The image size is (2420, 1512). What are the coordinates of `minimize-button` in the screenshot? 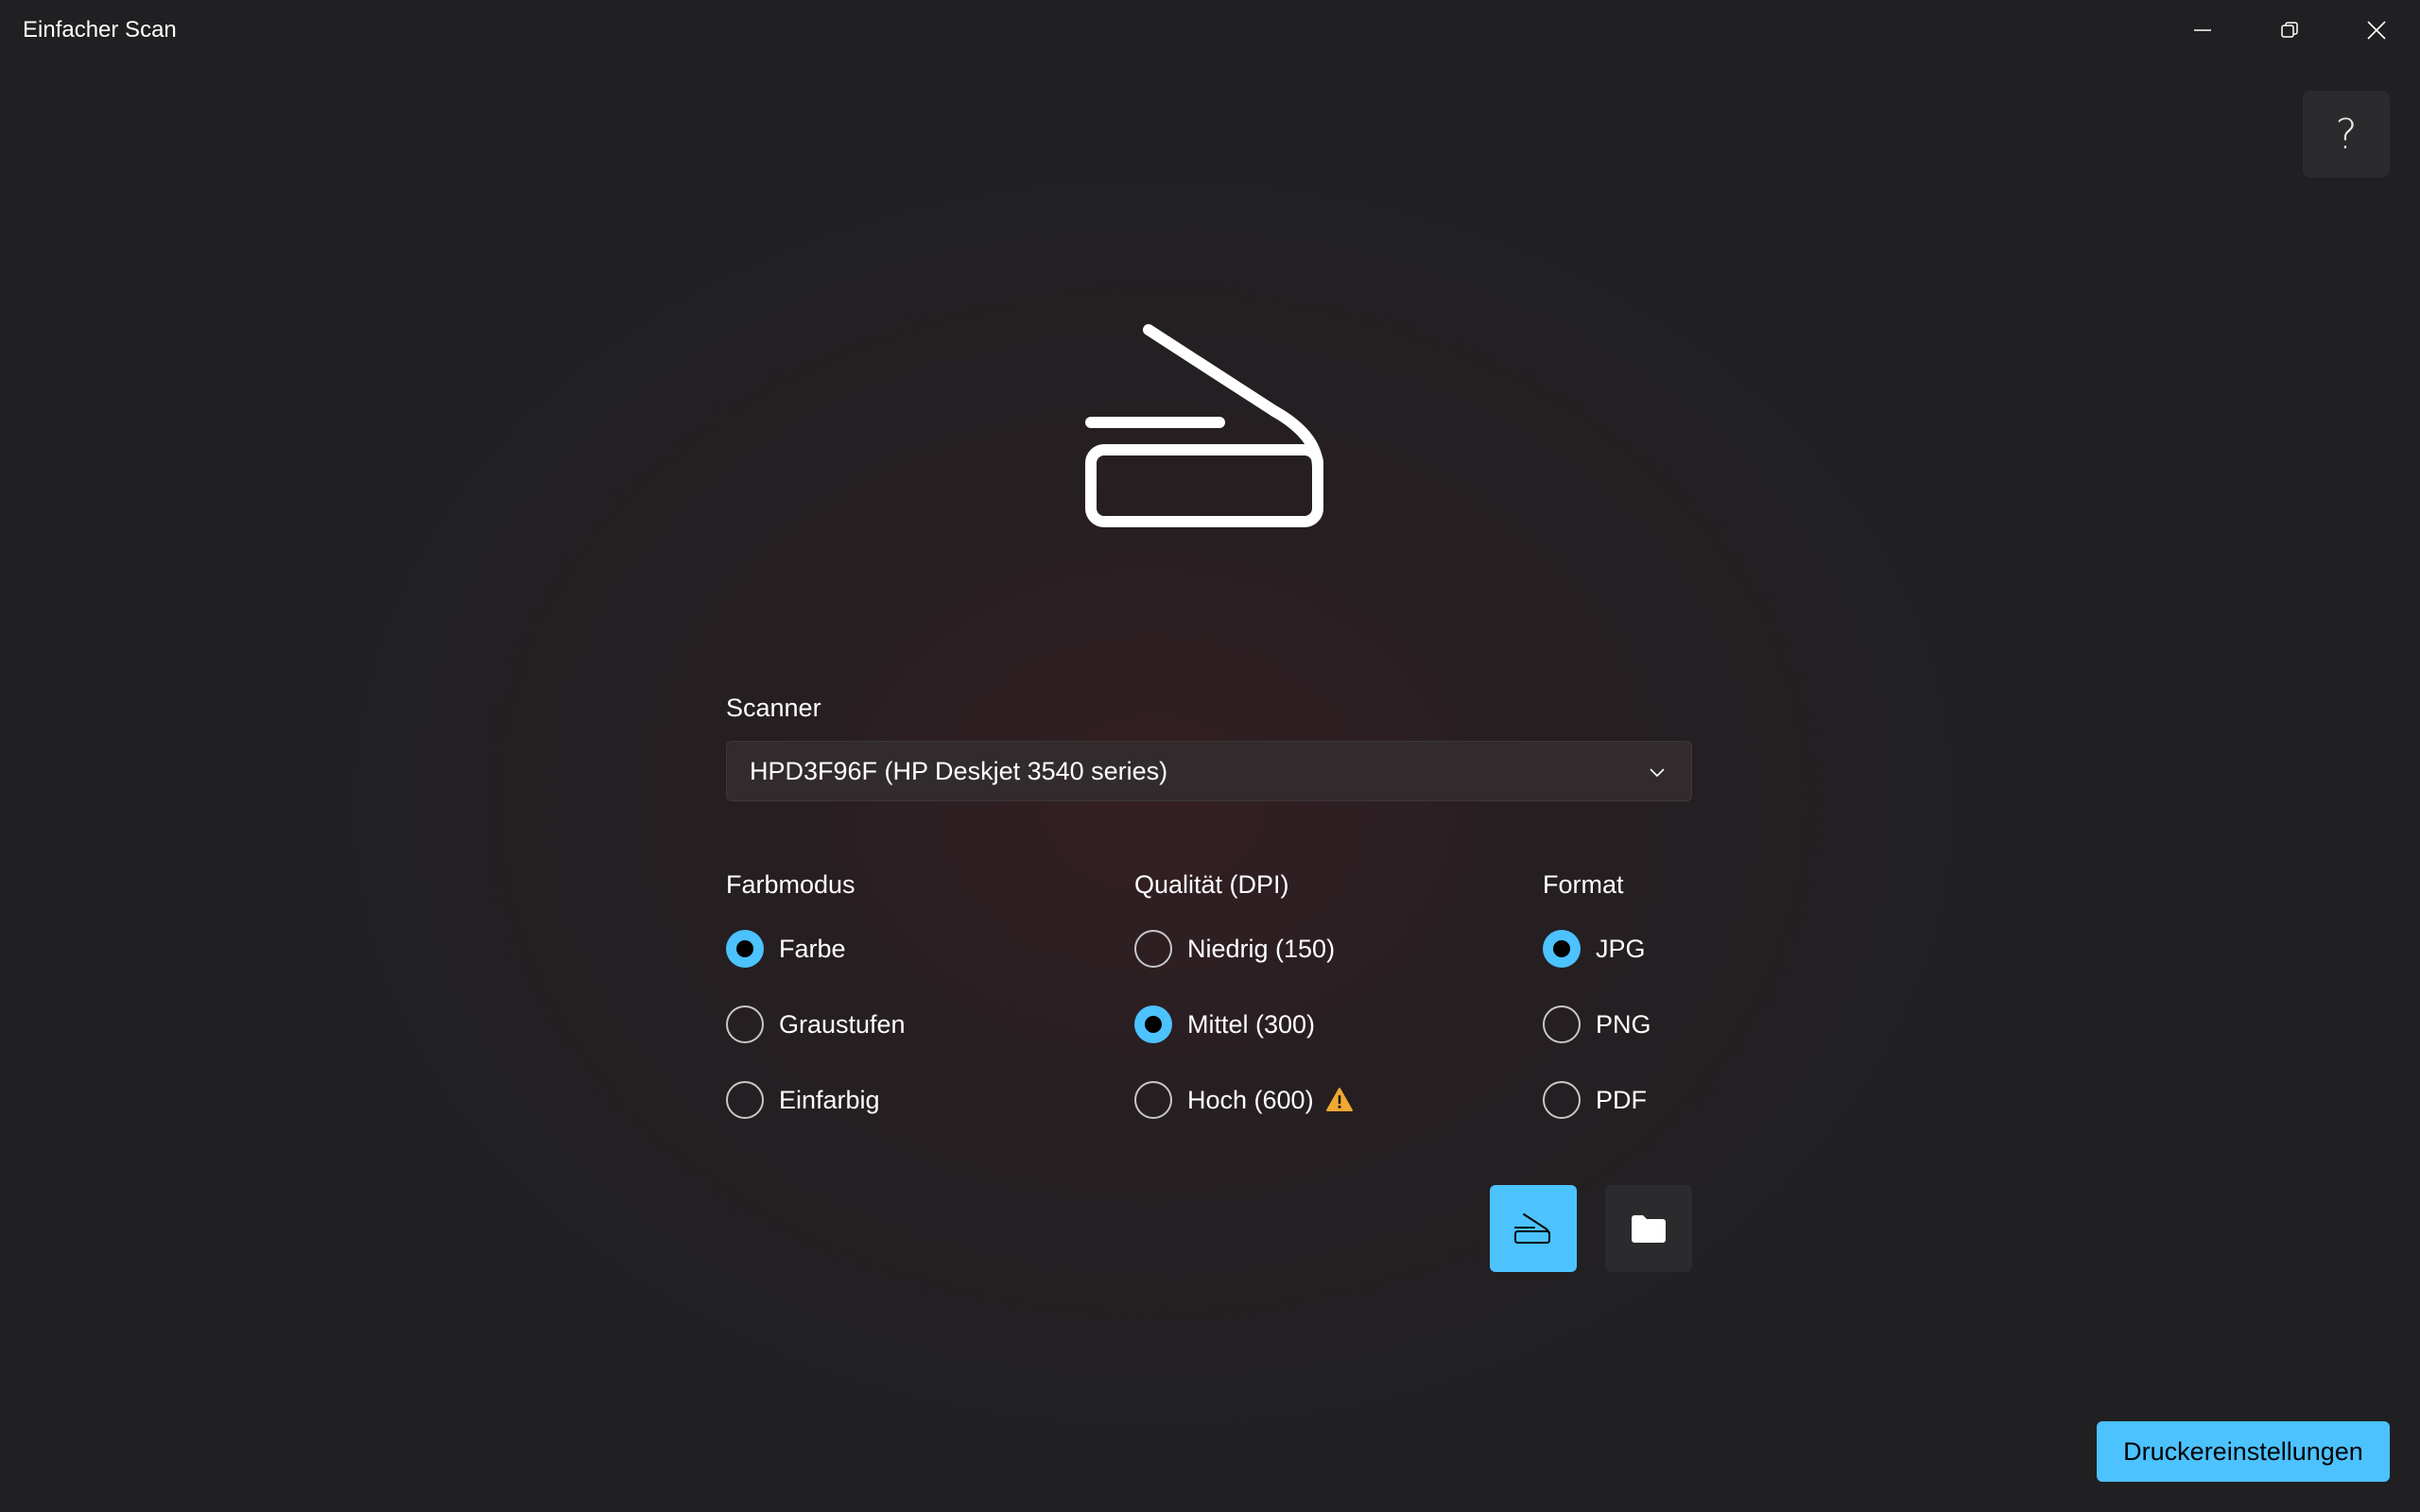 It's located at (2202, 30).